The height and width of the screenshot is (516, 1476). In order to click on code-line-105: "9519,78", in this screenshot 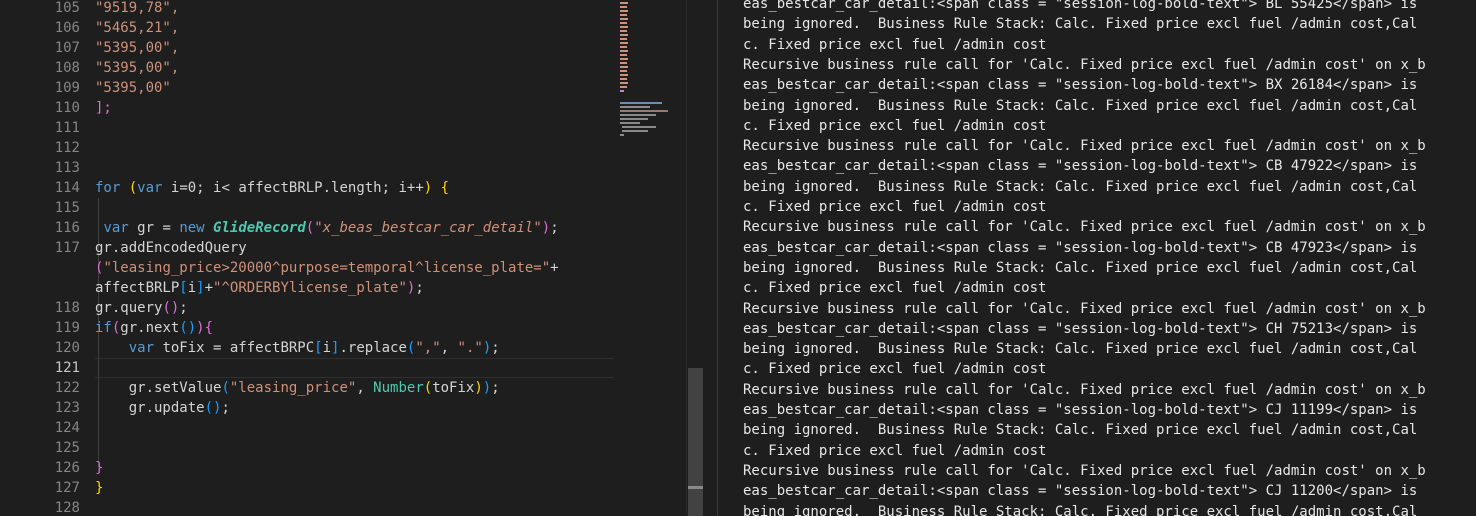, I will do `click(137, 8)`.